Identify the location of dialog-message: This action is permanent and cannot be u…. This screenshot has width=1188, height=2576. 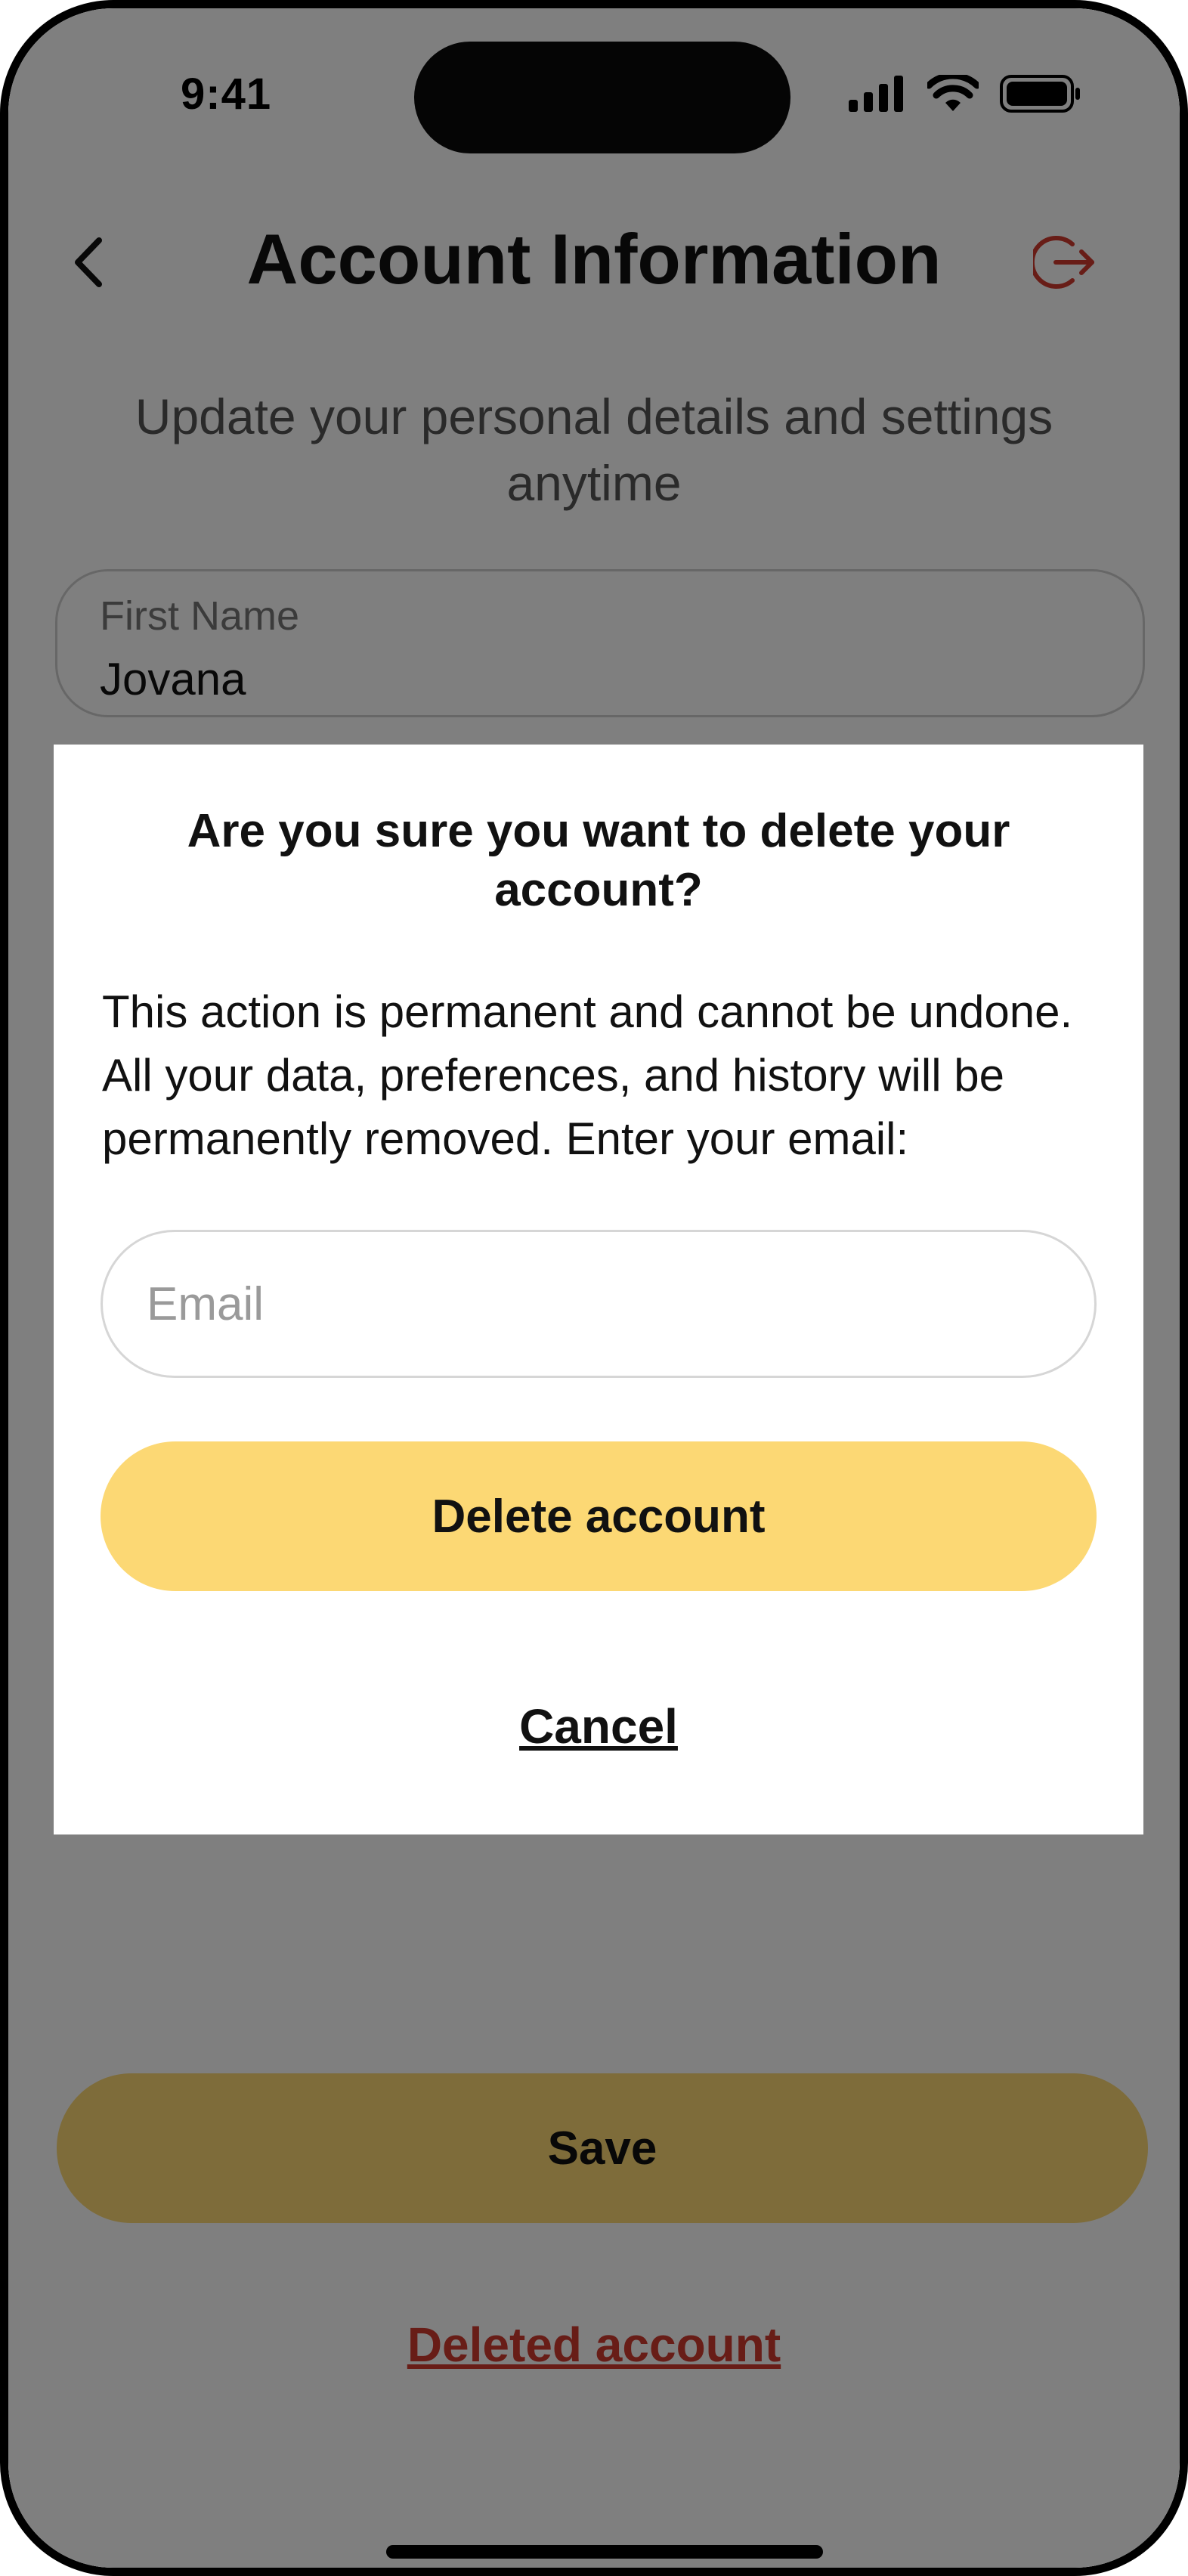
(588, 1075).